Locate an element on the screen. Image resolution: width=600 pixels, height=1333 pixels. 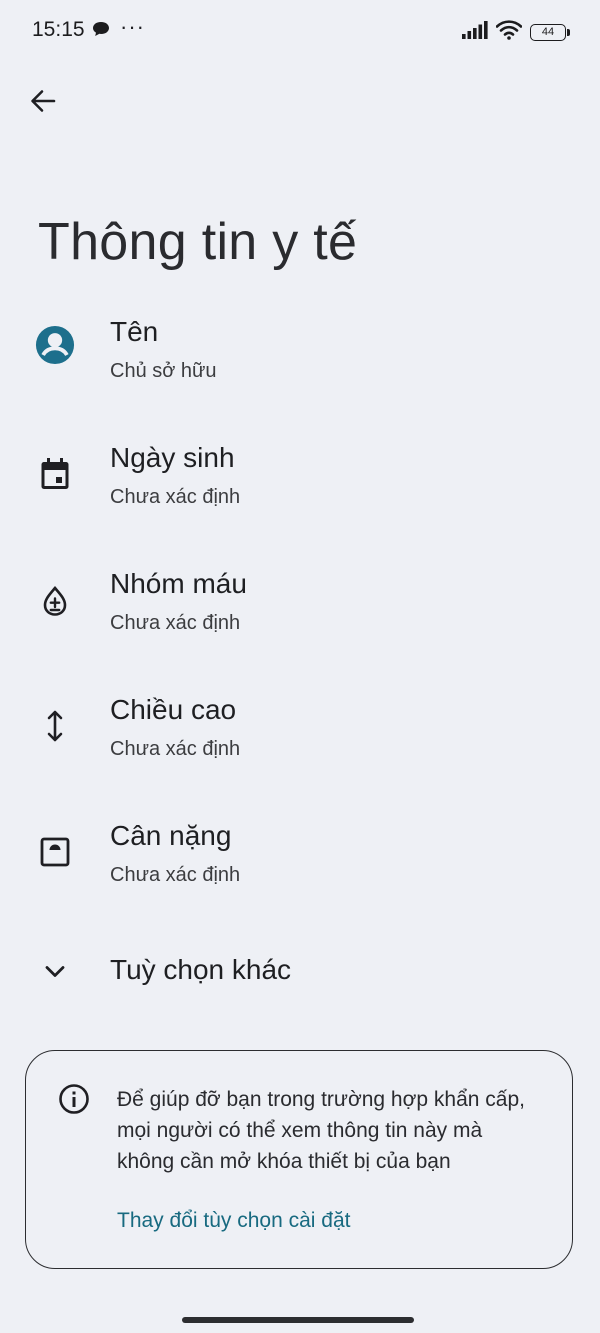
list-item-name: Tên Chủ sở hữu is located at coordinates (300, 371).